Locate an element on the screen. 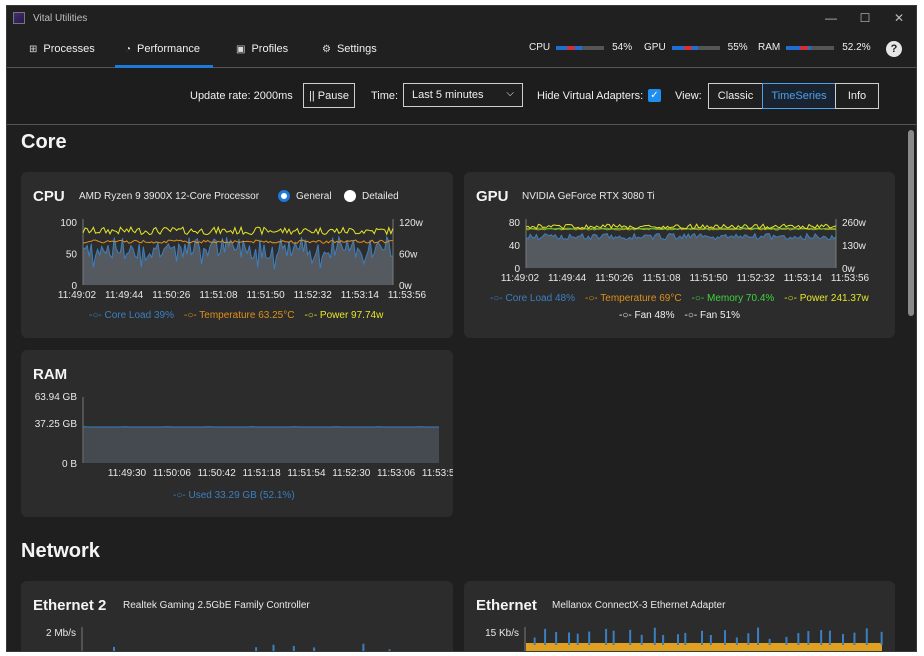  cpu-x-tick: 11:49:44 is located at coordinates (124, 295).